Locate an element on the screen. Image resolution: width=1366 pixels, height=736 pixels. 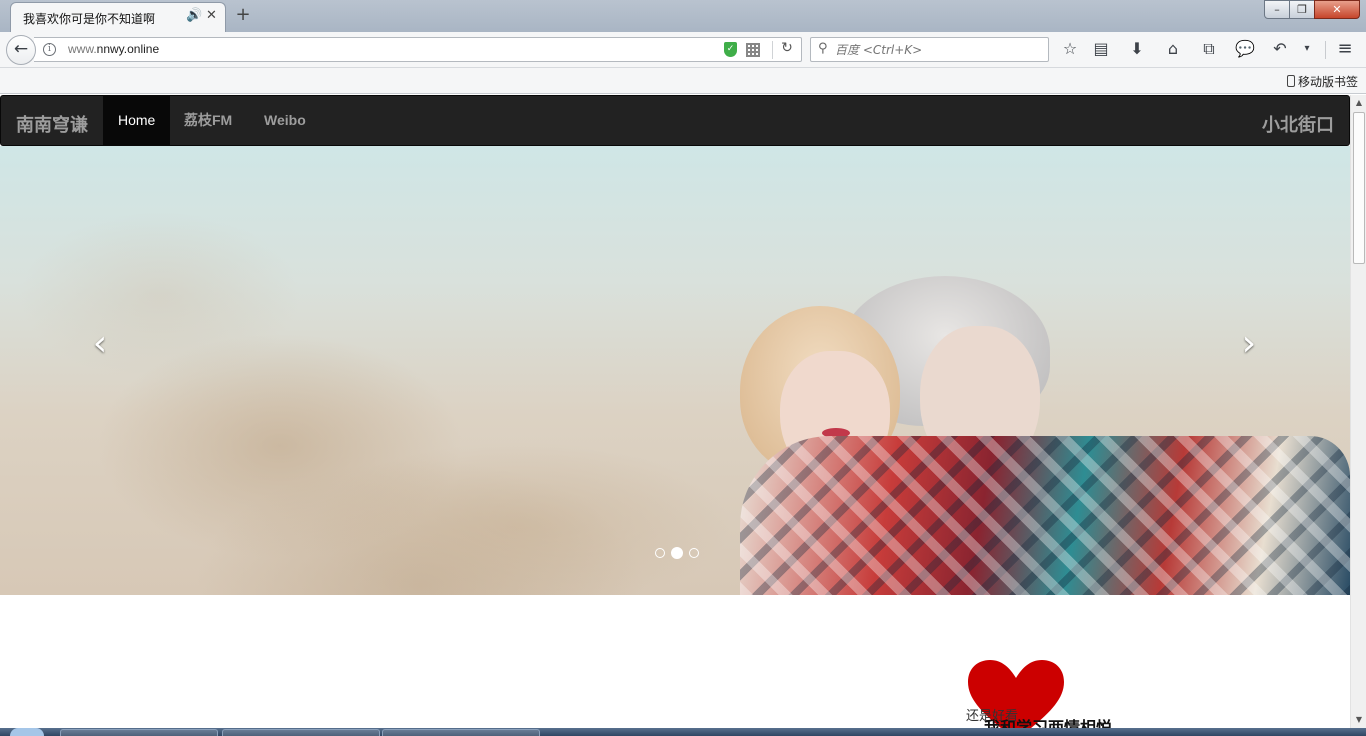
caption-large: 我和学习两情相悦 is located at coordinates (1048, 723).